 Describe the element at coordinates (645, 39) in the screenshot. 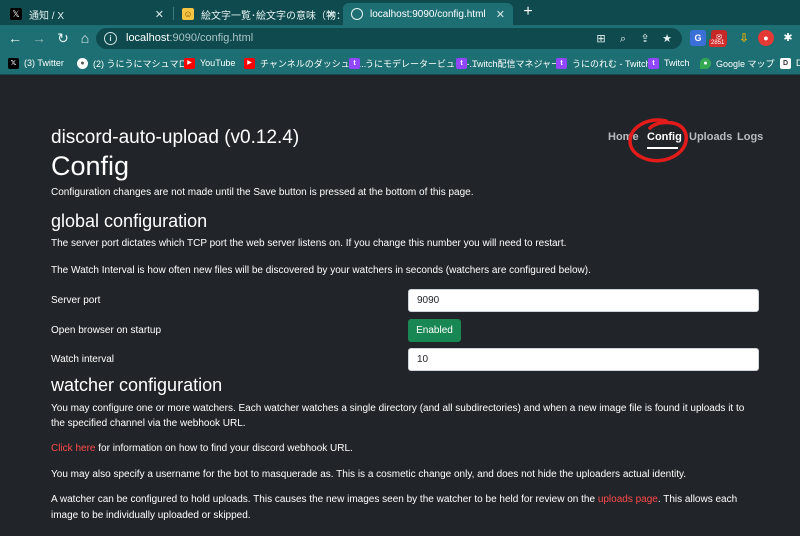

I see `share-icon: ⇪` at that location.